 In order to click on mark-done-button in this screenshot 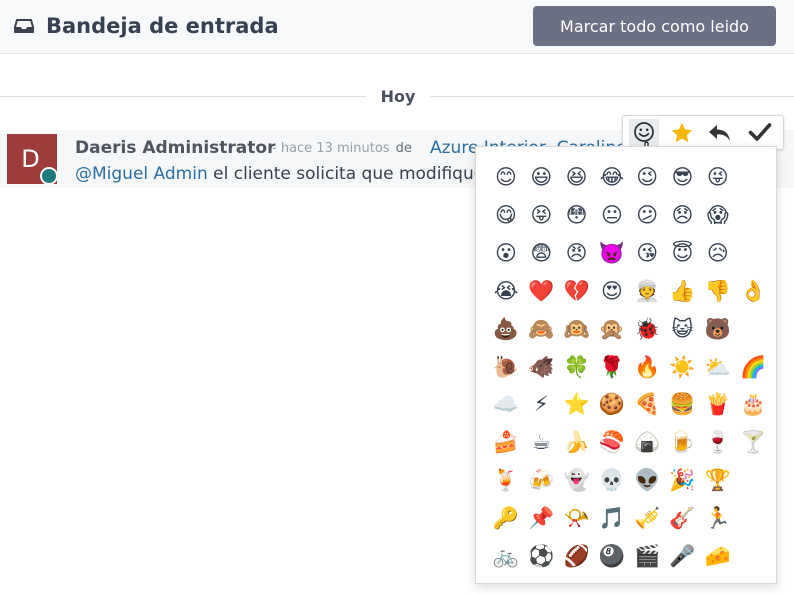, I will do `click(760, 133)`.